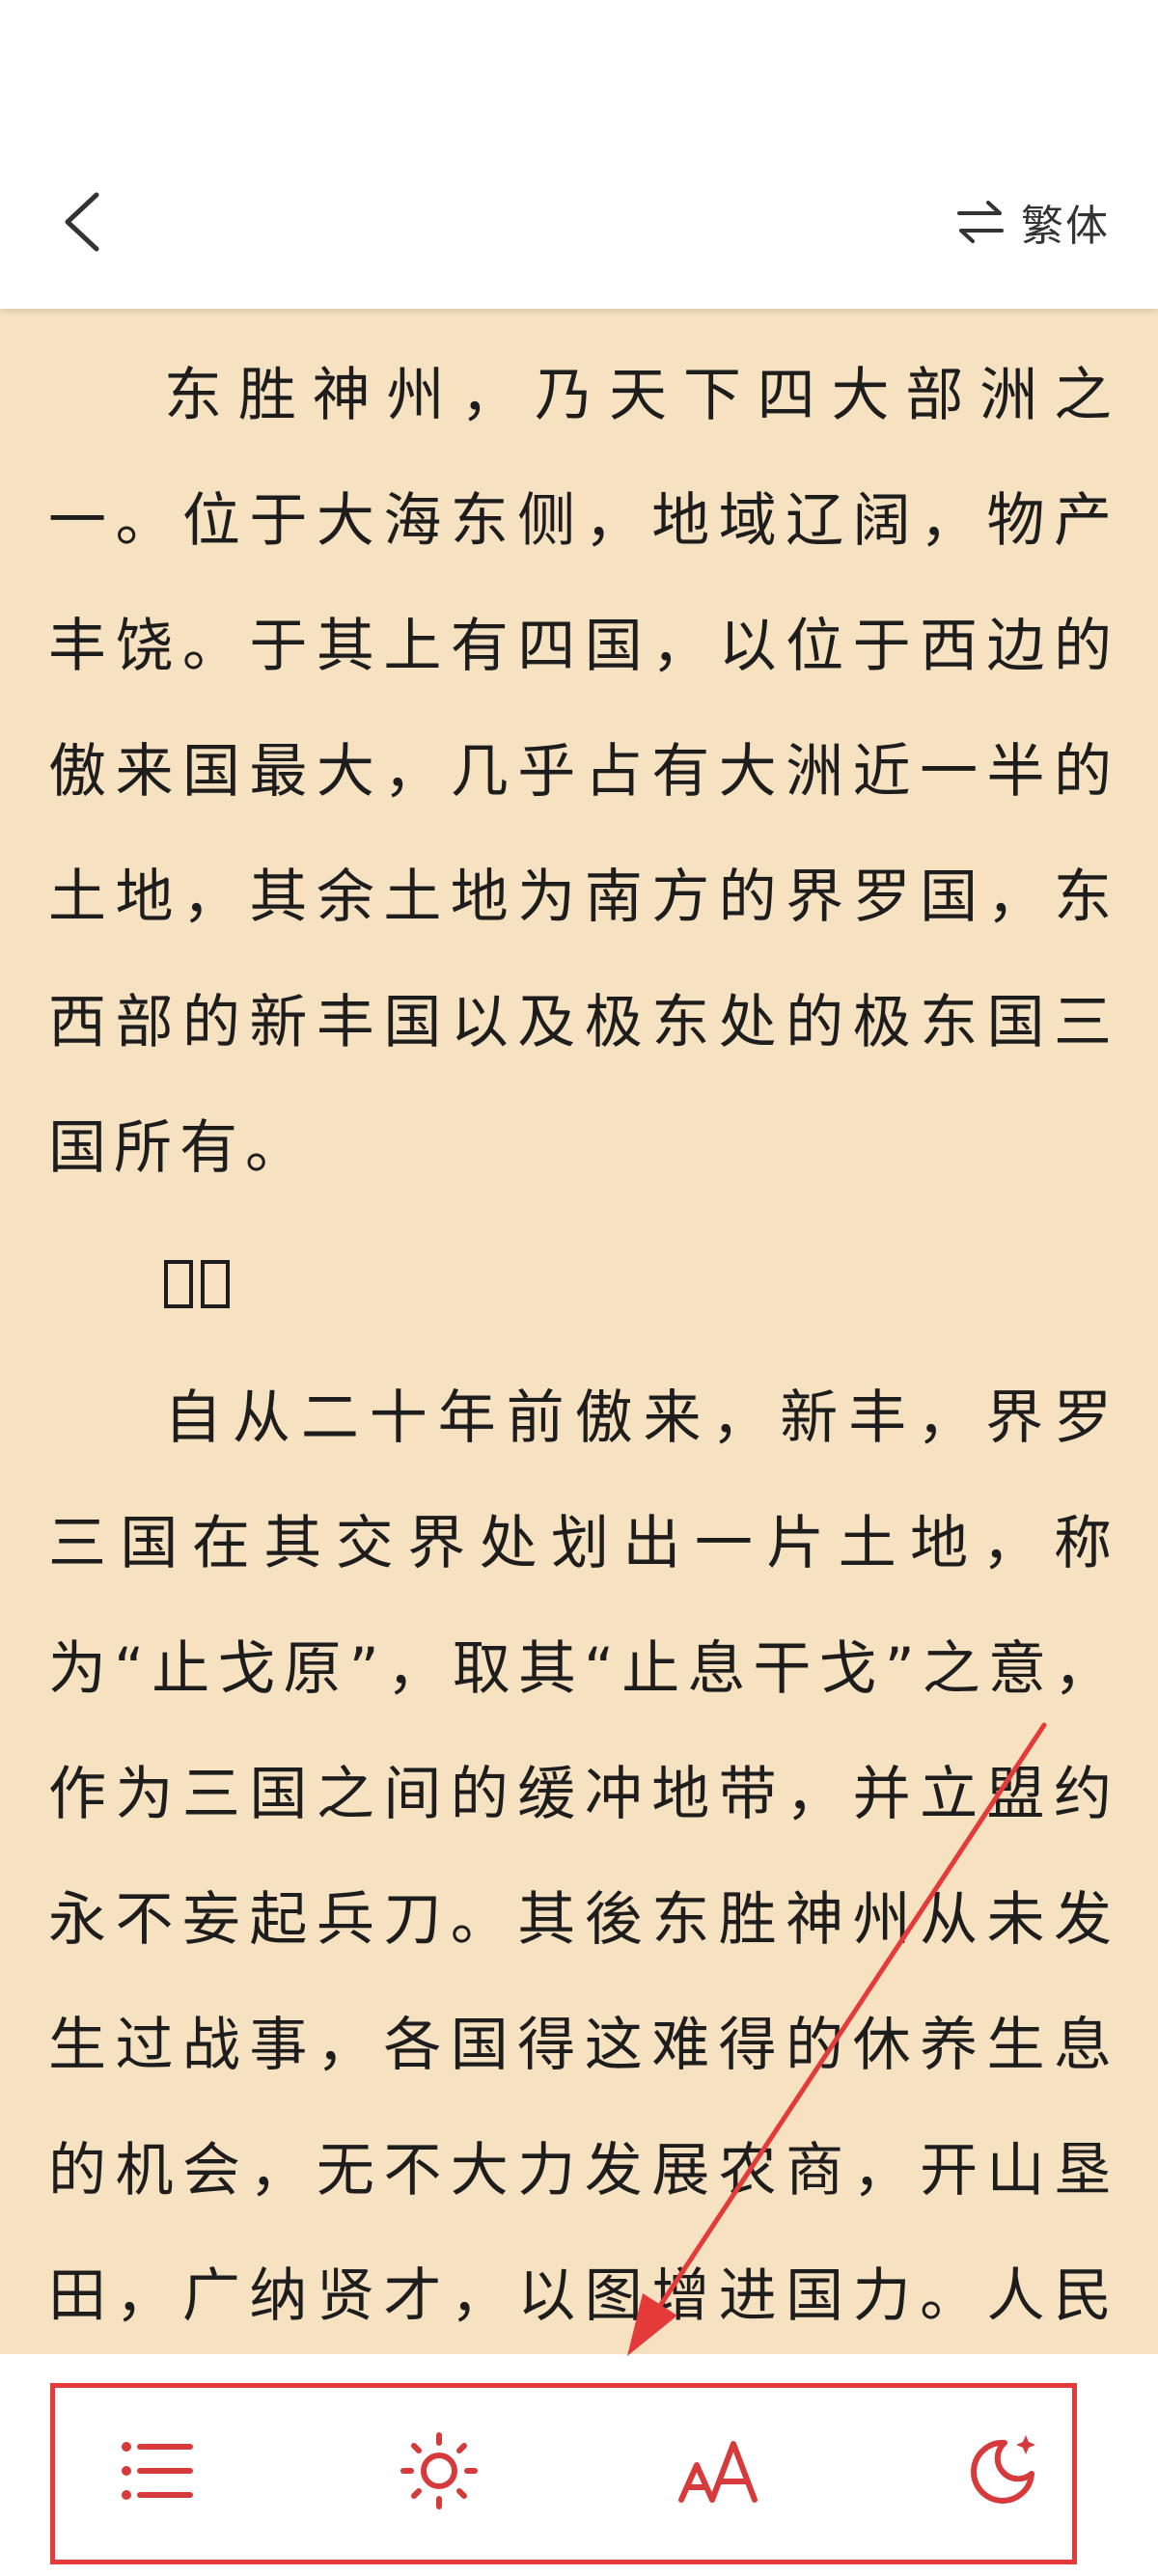 The height and width of the screenshot is (2576, 1158). I want to click on catalog-list-icon, so click(157, 2471).